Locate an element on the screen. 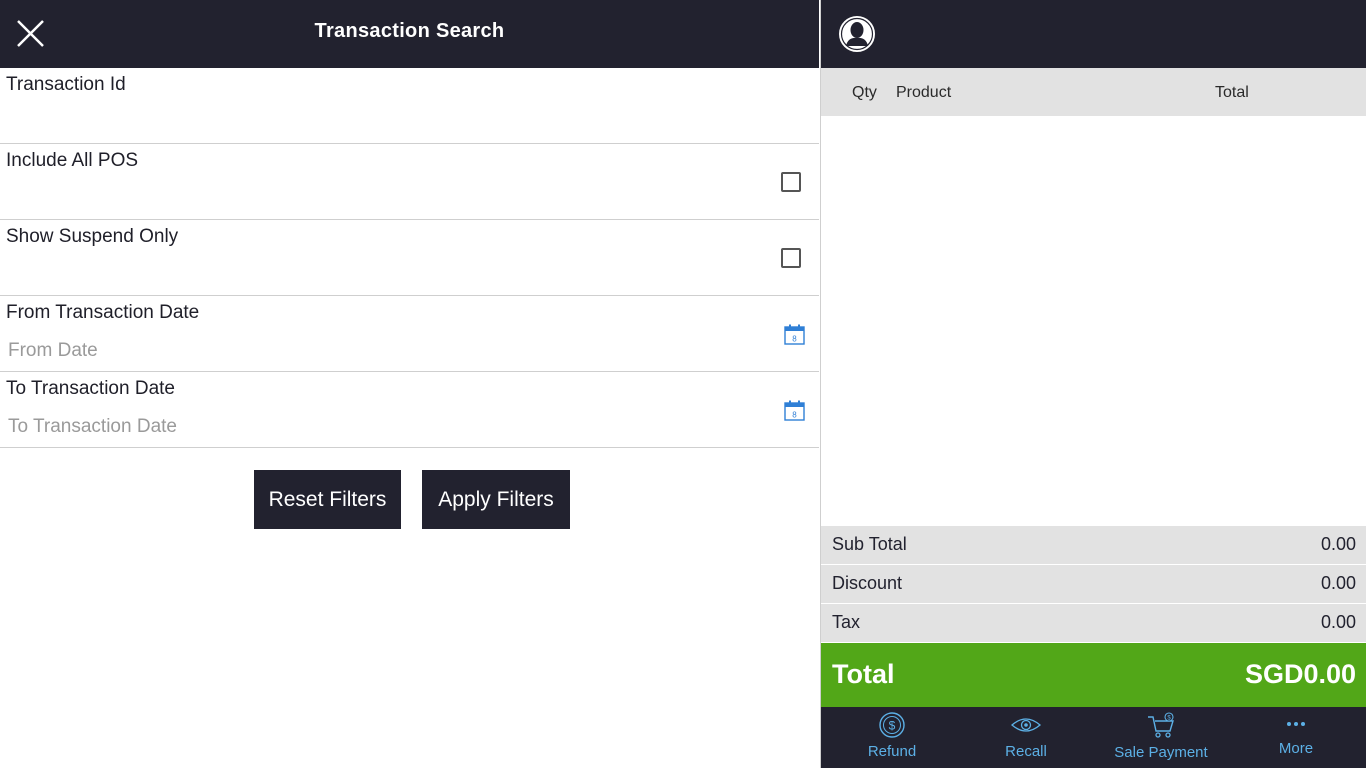  to-date-label: To Transaction Date is located at coordinates (90, 388).